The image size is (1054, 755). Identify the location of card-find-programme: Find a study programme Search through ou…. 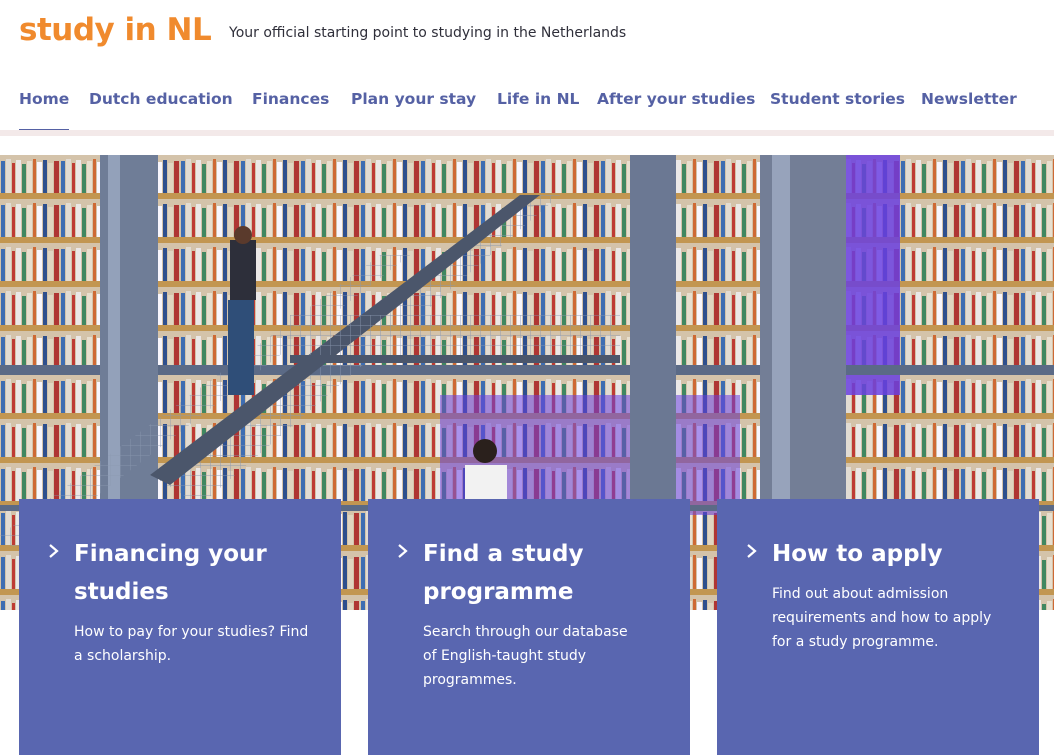
(529, 627).